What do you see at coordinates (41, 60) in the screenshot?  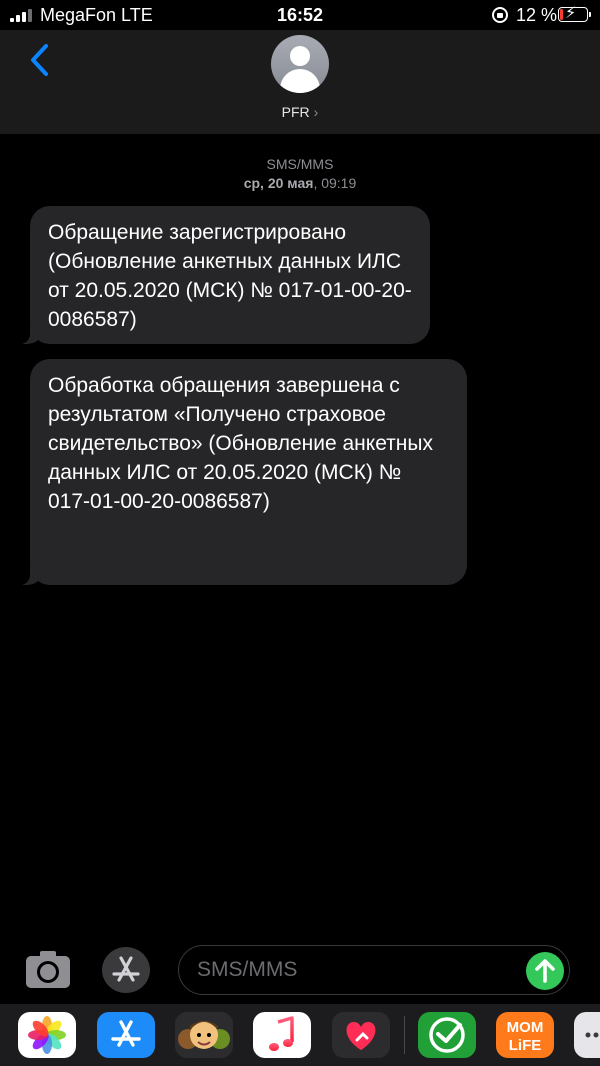 I see `chevron-left-icon` at bounding box center [41, 60].